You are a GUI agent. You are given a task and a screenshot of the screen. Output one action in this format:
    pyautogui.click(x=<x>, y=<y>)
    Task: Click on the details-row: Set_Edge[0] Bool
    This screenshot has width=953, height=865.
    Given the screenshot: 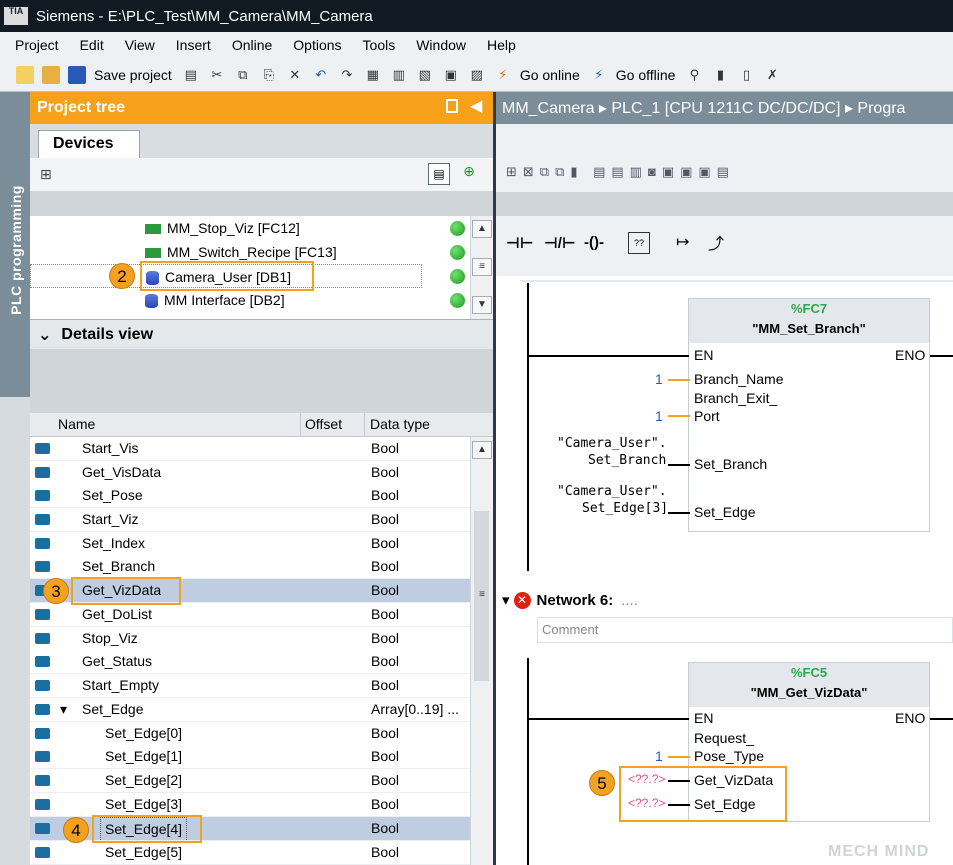 What is the action you would take?
    pyautogui.click(x=250, y=734)
    